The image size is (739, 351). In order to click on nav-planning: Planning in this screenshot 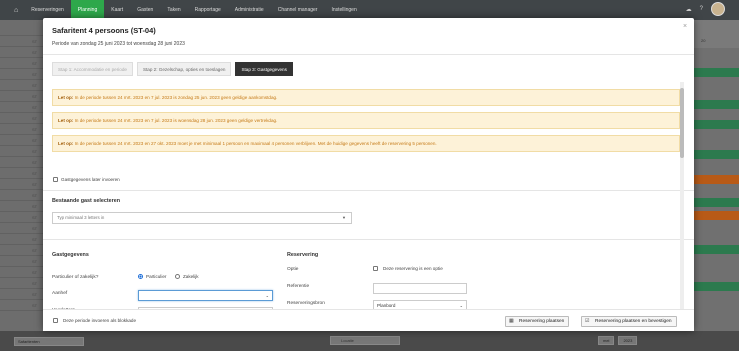, I will do `click(87, 10)`.